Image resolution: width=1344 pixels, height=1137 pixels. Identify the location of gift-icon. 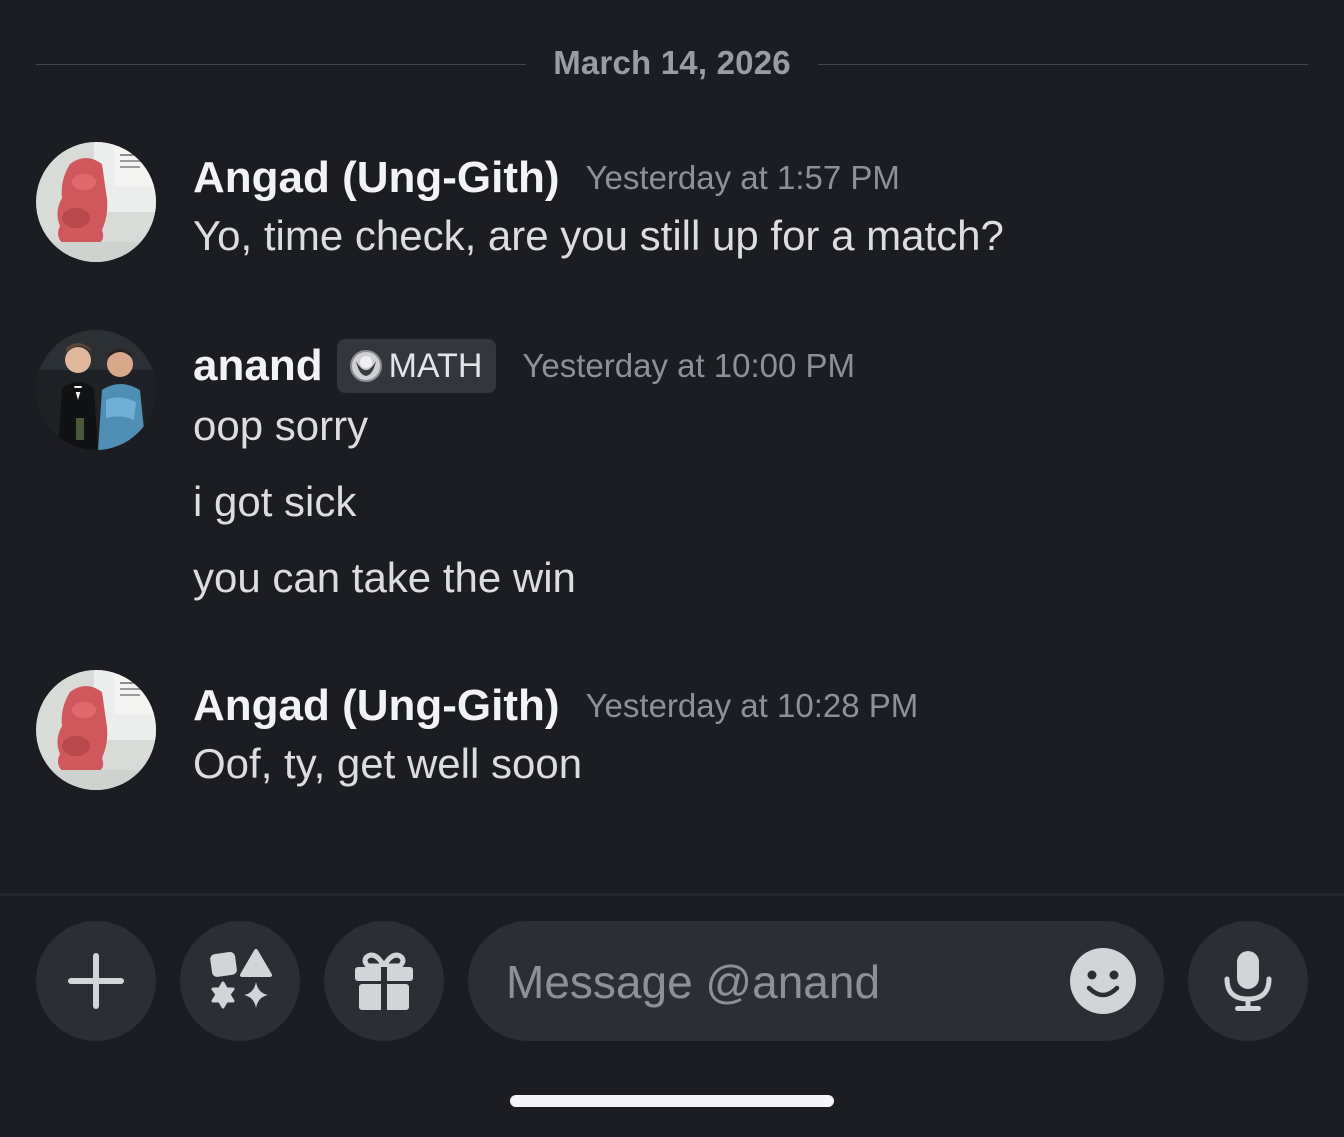
(384, 981).